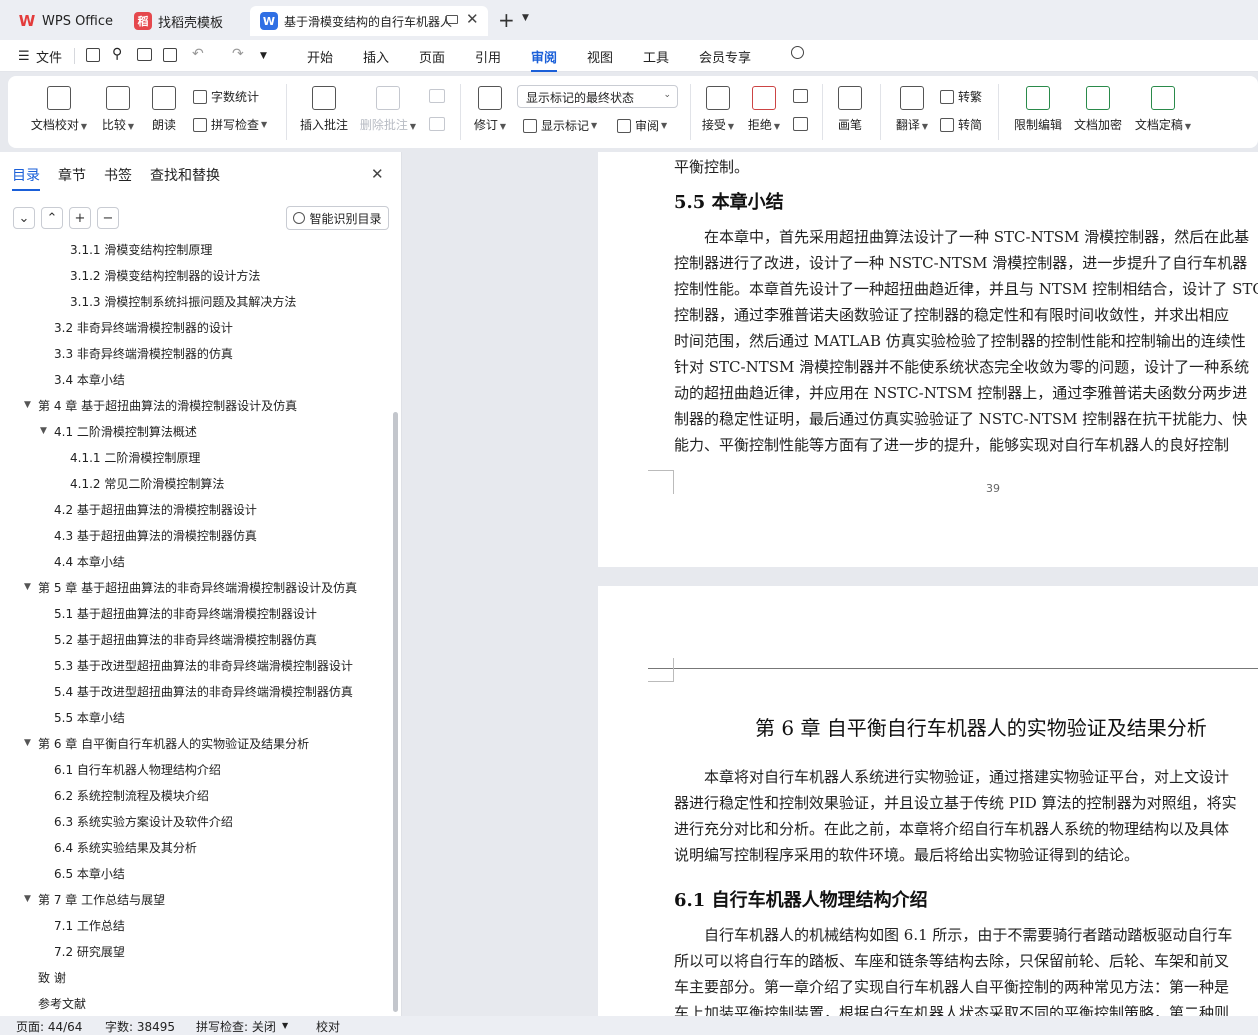 This screenshot has width=1258, height=1035. I want to click on redo-icon: ↷, so click(238, 54).